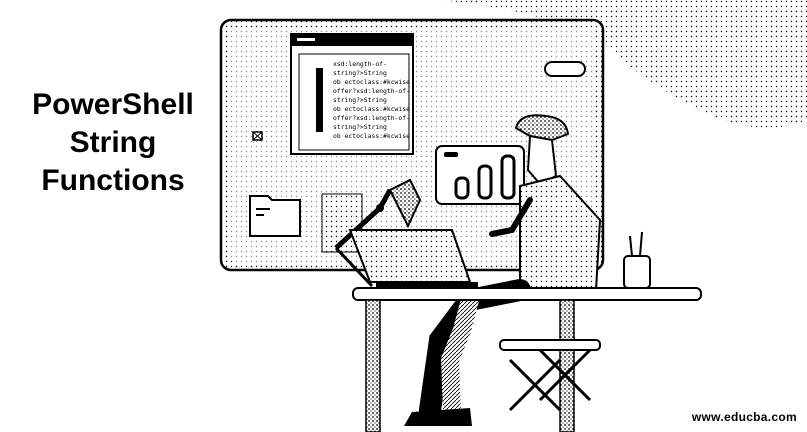 This screenshot has width=807, height=432. What do you see at coordinates (319, 100) in the screenshot?
I see `scrollbar-icon` at bounding box center [319, 100].